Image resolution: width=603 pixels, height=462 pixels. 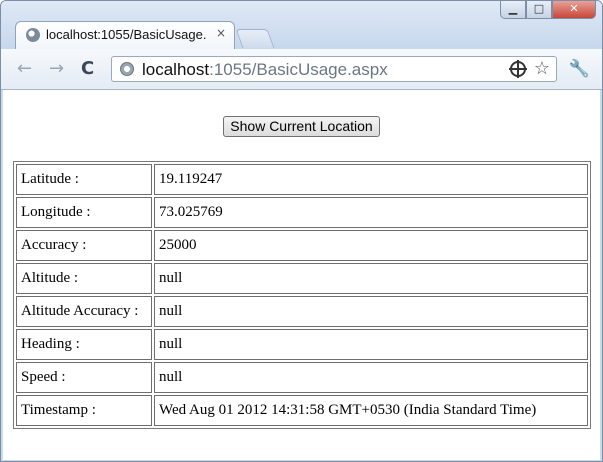 What do you see at coordinates (84, 410) in the screenshot?
I see `row-label: Timestamp :` at bounding box center [84, 410].